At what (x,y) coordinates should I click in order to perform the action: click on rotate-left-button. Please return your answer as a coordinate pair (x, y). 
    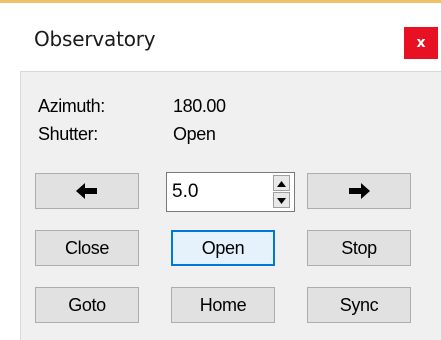
    Looking at the image, I should click on (87, 191).